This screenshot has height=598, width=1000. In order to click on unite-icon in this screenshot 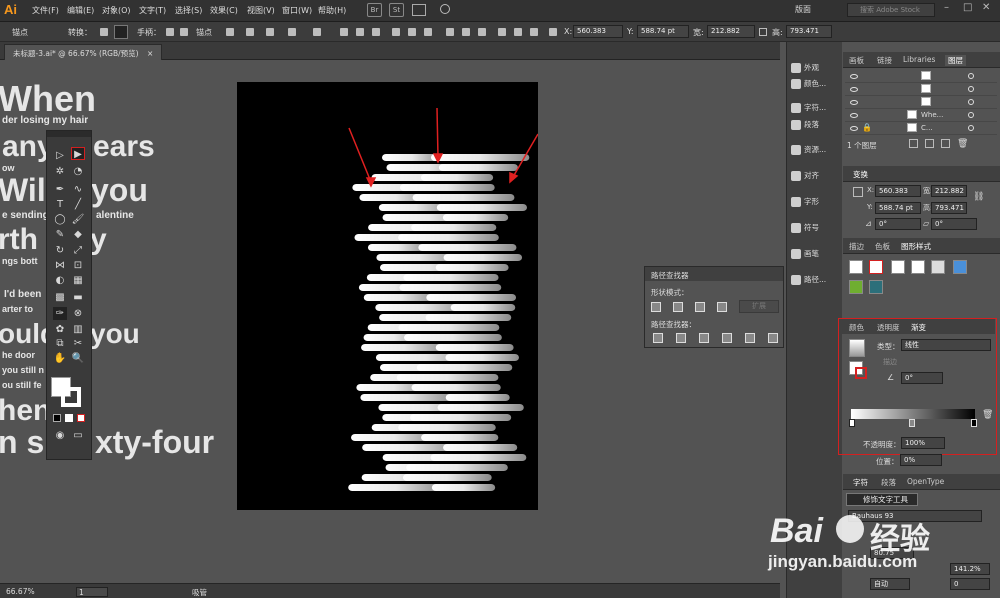, I will do `click(656, 307)`.